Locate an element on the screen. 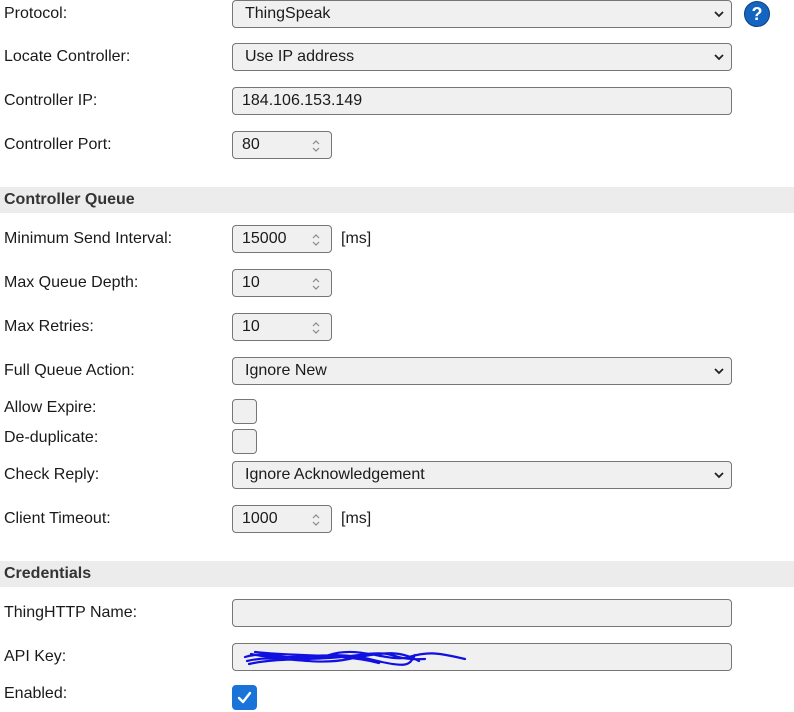 This screenshot has height=712, width=794. de-duplicate-label: De-duplicate: is located at coordinates (51, 437).